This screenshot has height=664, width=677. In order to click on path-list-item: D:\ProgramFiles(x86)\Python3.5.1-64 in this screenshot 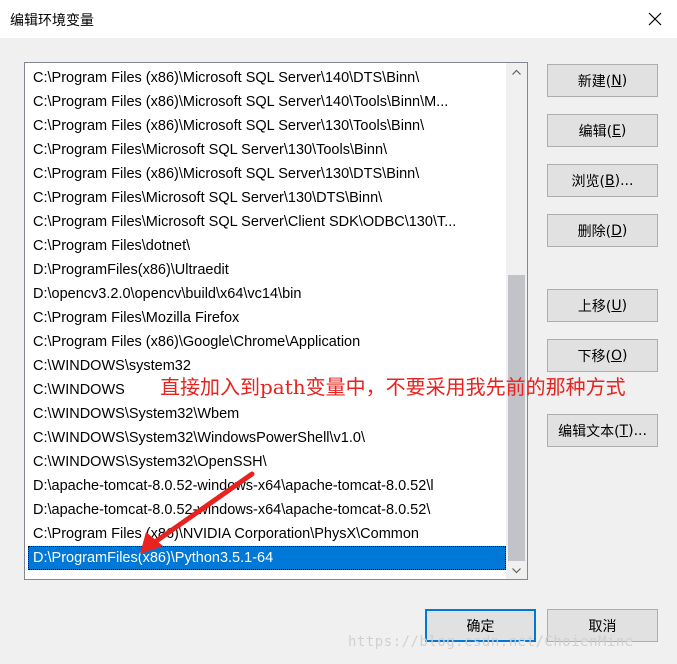, I will do `click(267, 558)`.